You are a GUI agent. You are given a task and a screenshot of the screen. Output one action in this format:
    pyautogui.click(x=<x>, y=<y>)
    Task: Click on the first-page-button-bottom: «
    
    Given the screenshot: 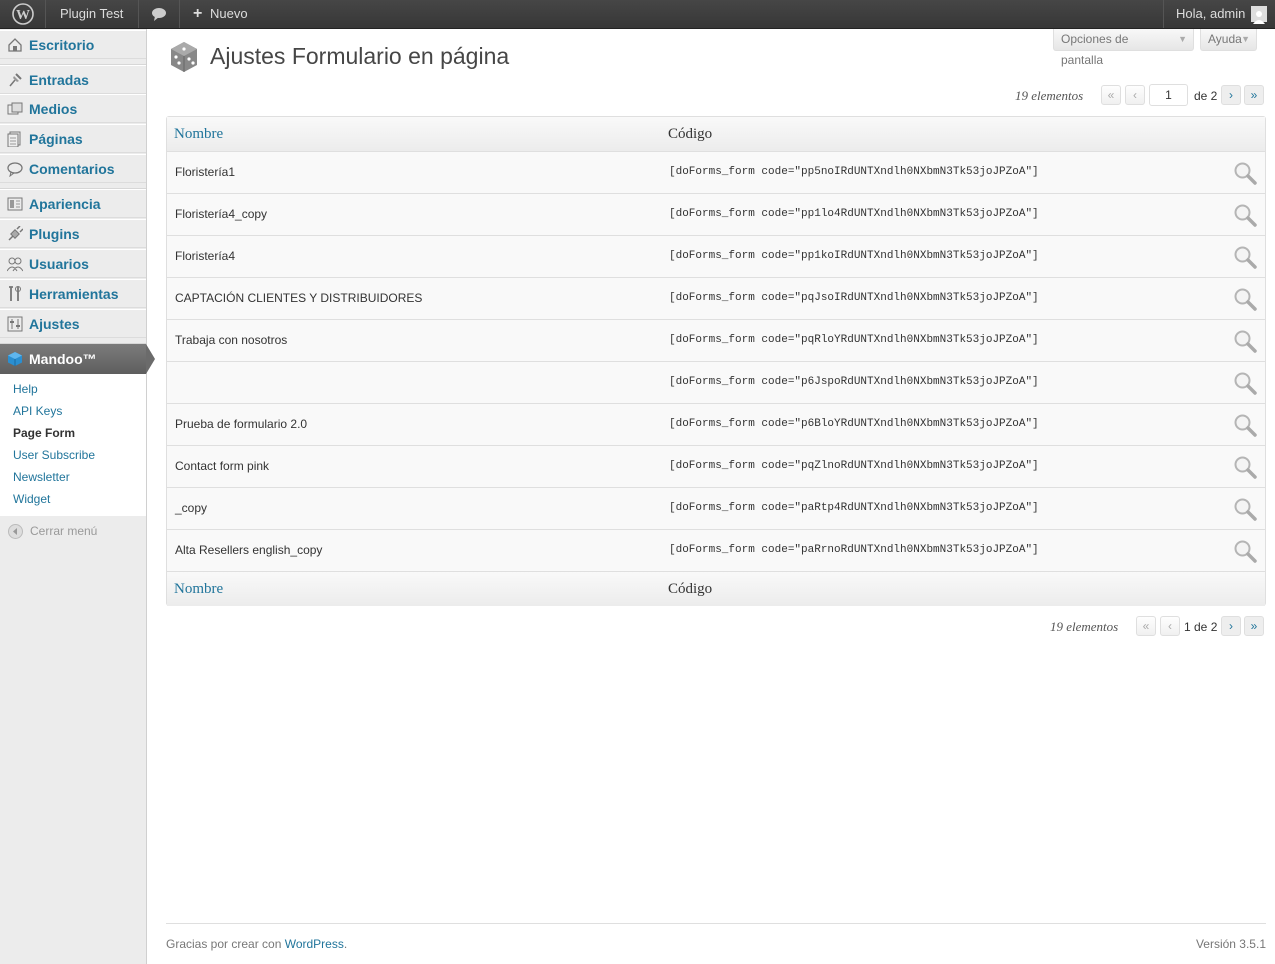 What is the action you would take?
    pyautogui.click(x=1146, y=626)
    